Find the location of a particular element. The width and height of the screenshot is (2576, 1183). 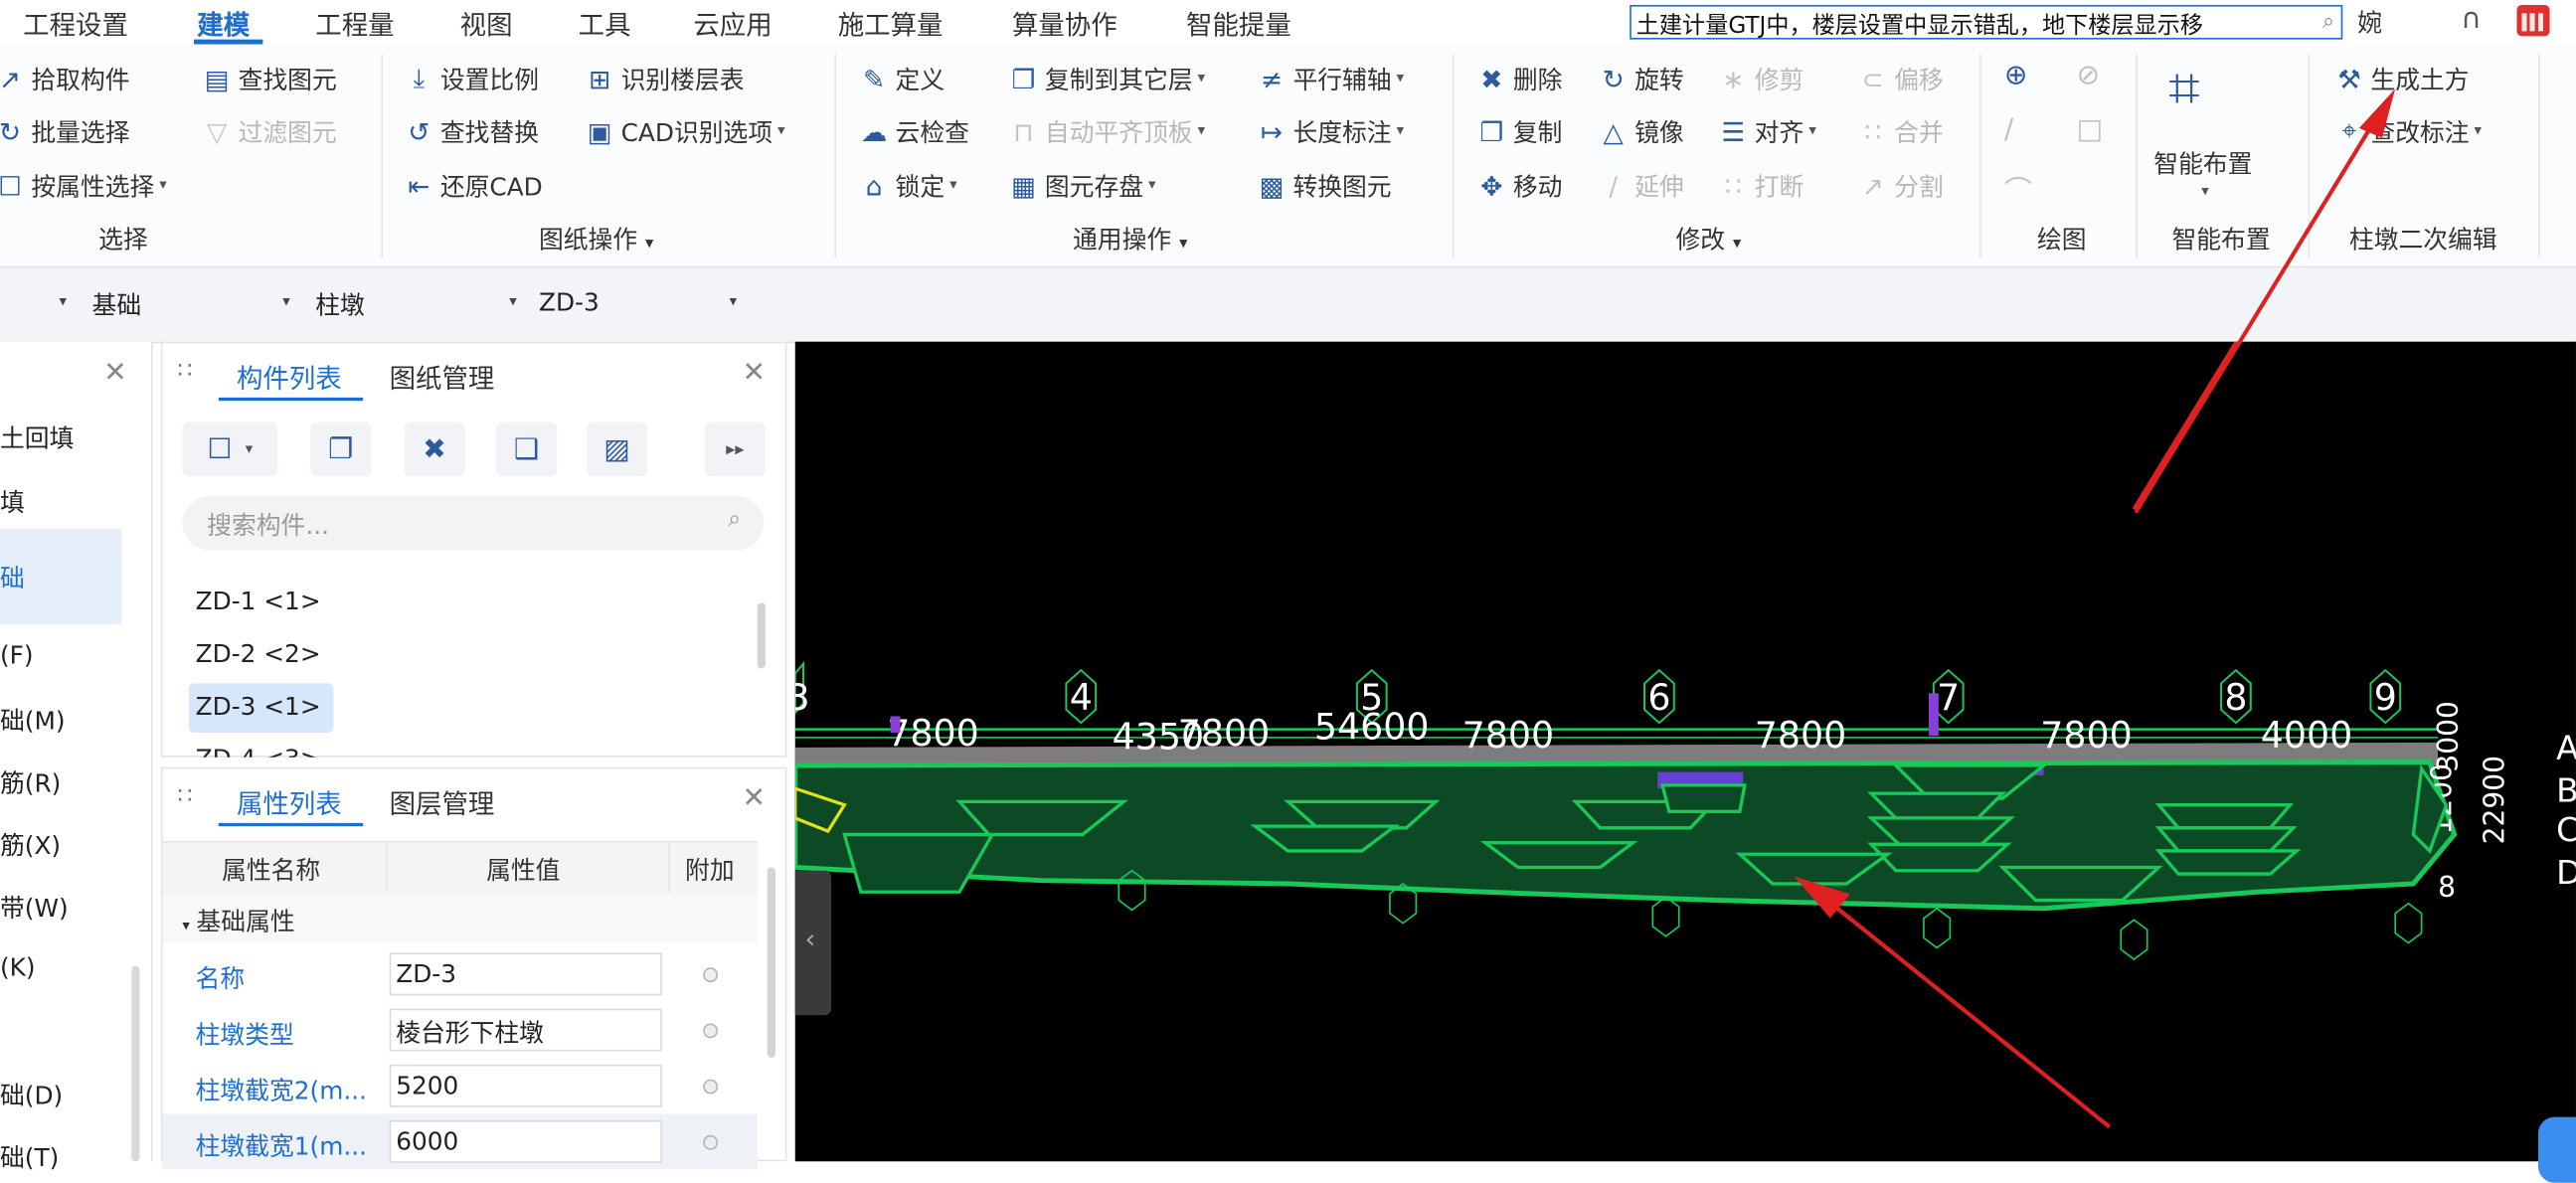

menu-quantities: 工程量 is located at coordinates (354, 23).